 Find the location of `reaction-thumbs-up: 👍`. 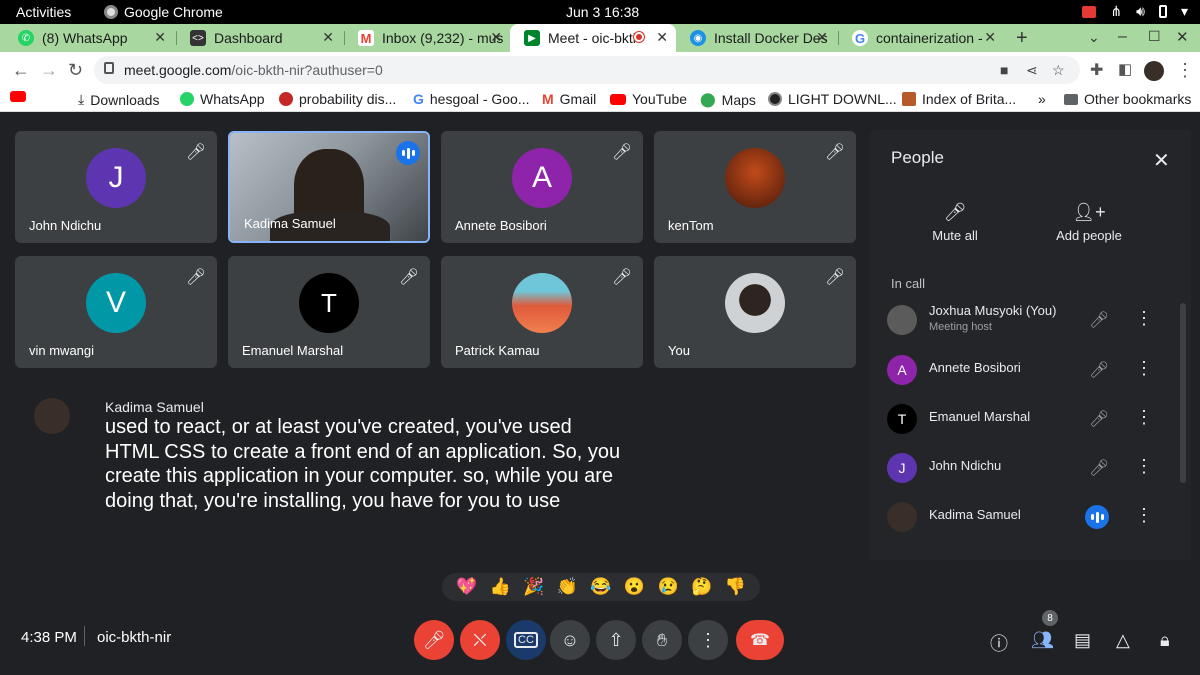

reaction-thumbs-up: 👍 is located at coordinates (500, 587).